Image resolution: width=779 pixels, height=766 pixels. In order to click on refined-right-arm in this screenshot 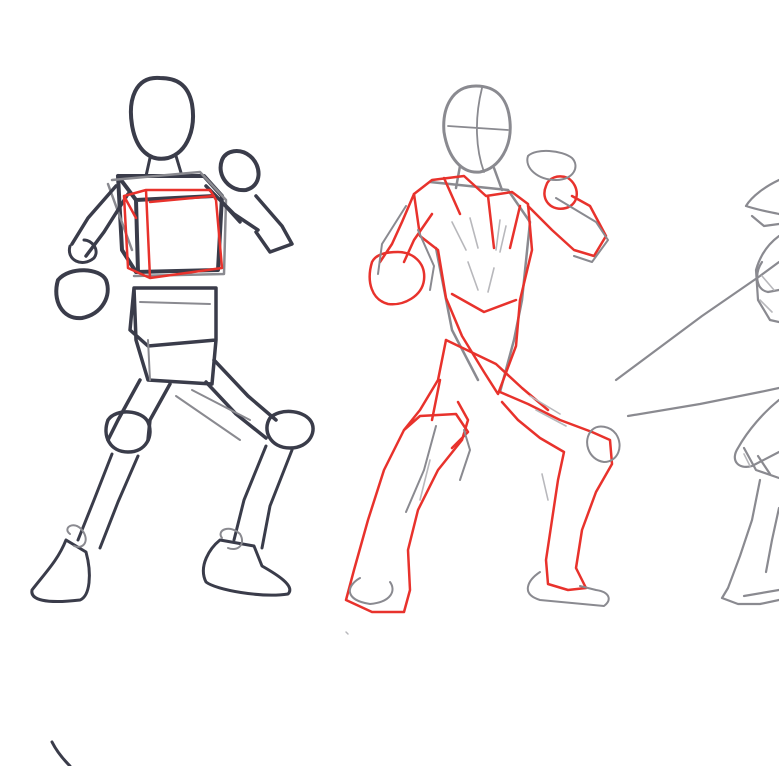, I will do `click(567, 216)`.